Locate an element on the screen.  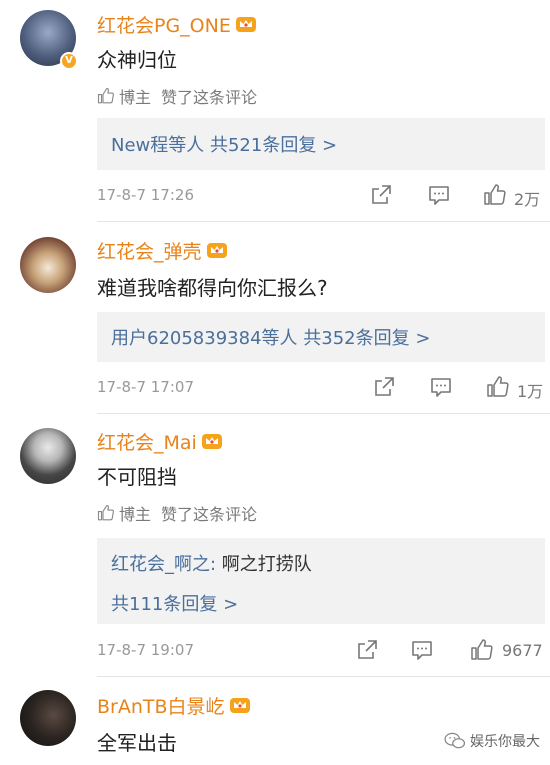
reply-summary-link: 共111条回复 > is located at coordinates (174, 604).